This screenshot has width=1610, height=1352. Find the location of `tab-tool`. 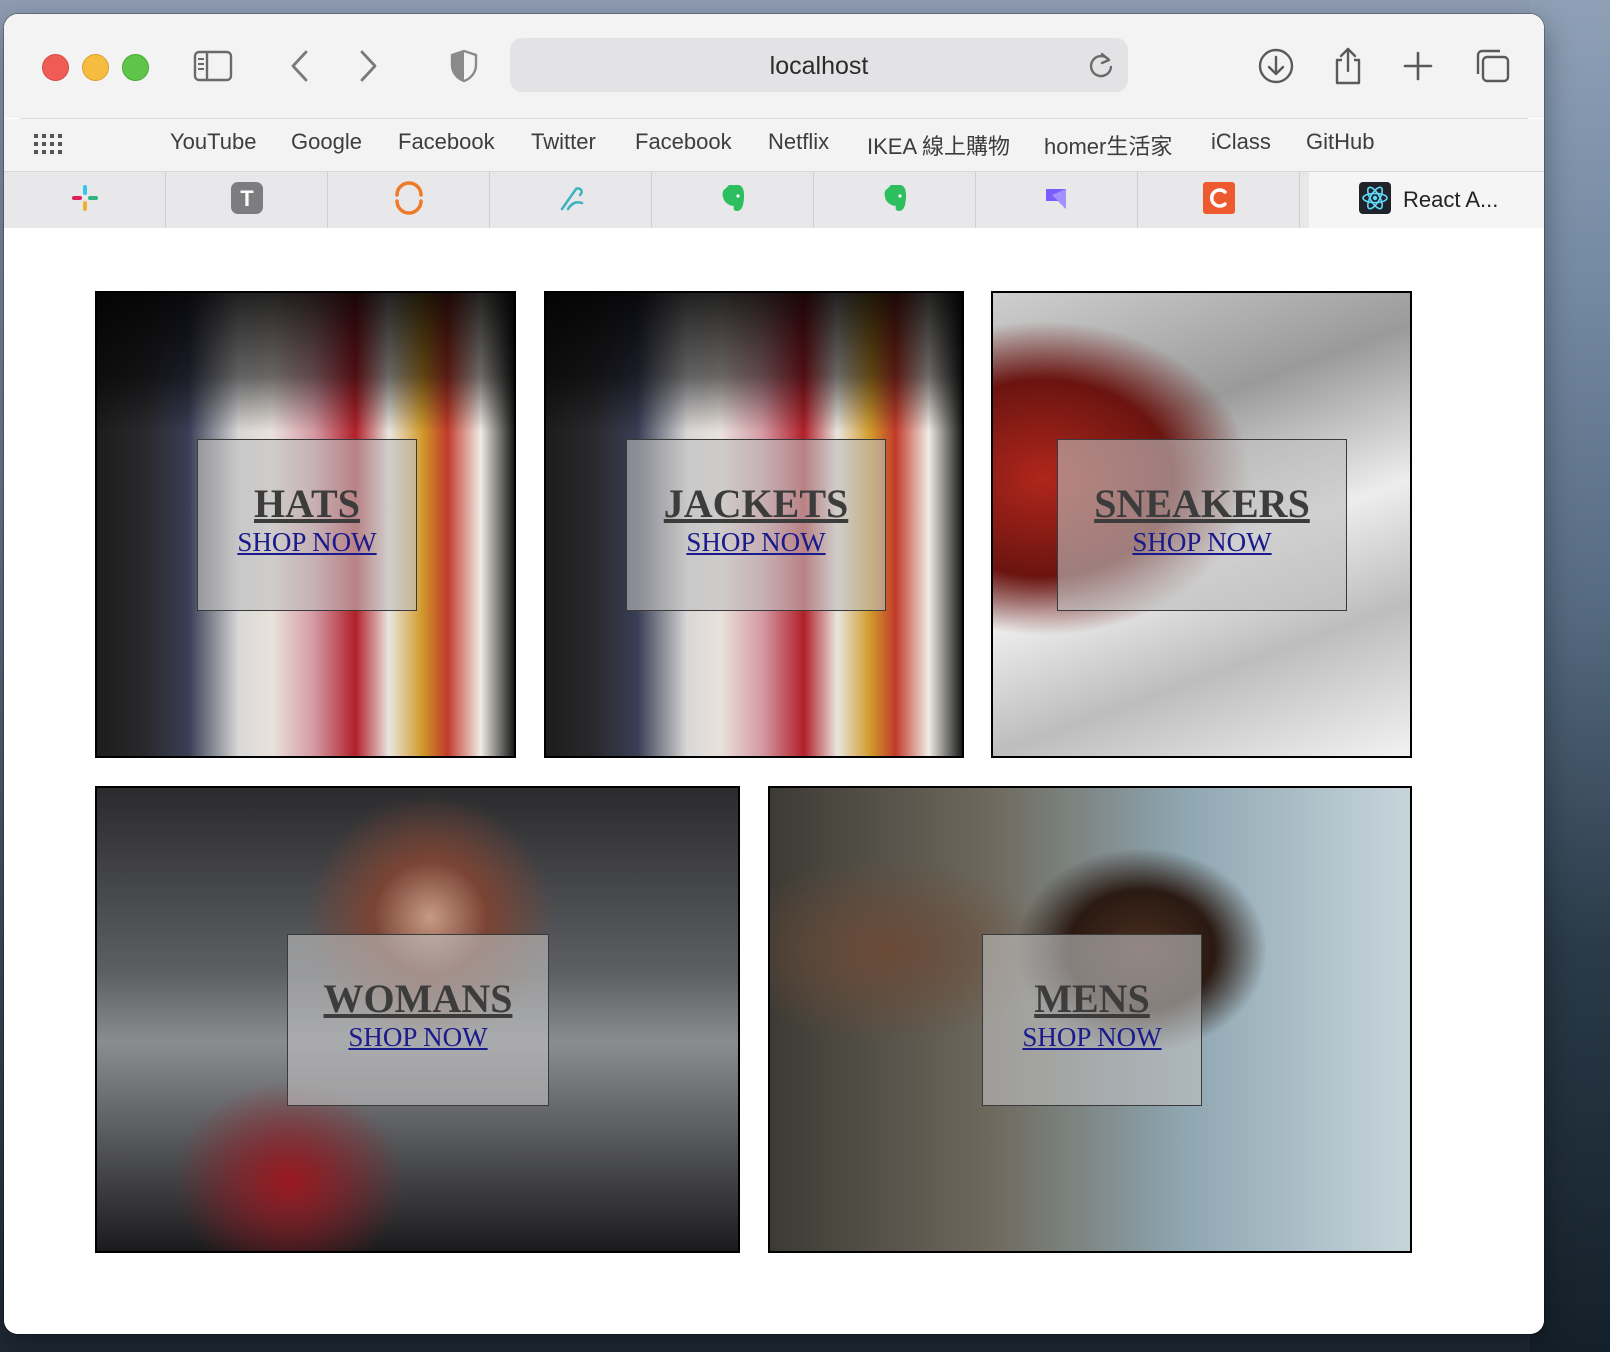

tab-tool is located at coordinates (571, 200).